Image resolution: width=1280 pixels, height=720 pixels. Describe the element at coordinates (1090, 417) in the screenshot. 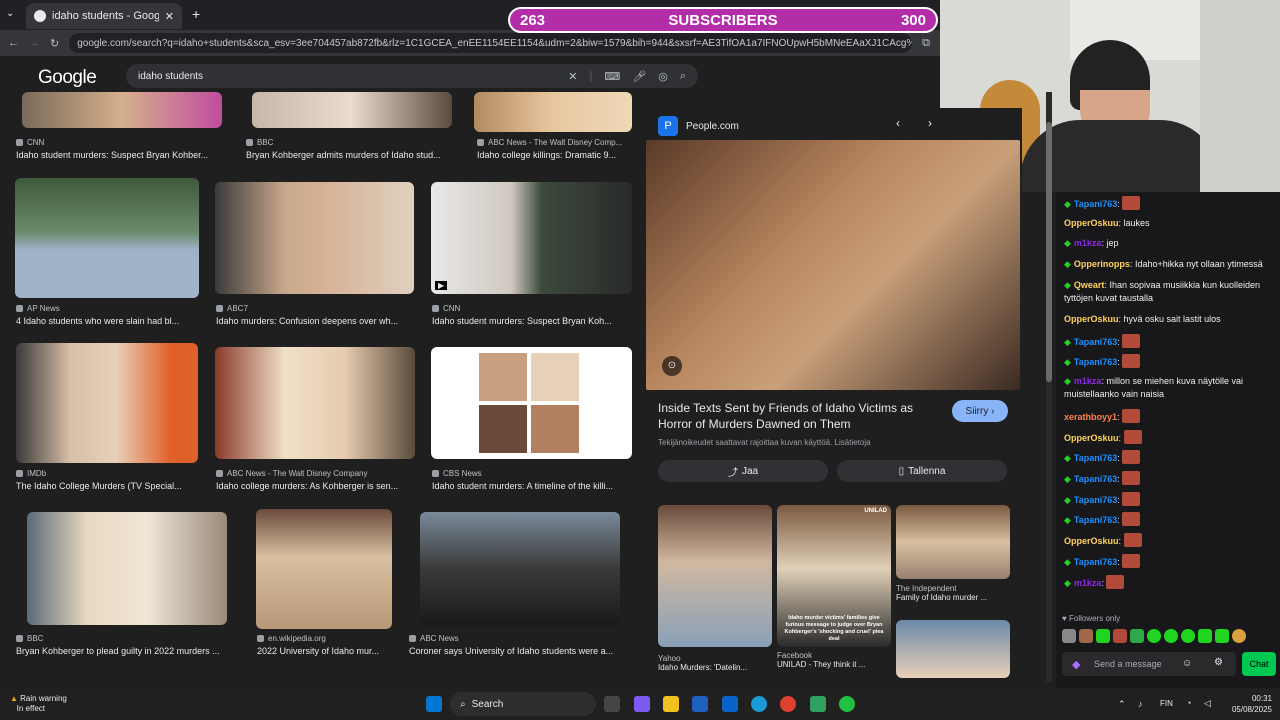

I see `chat-username: xerathboyy1` at that location.